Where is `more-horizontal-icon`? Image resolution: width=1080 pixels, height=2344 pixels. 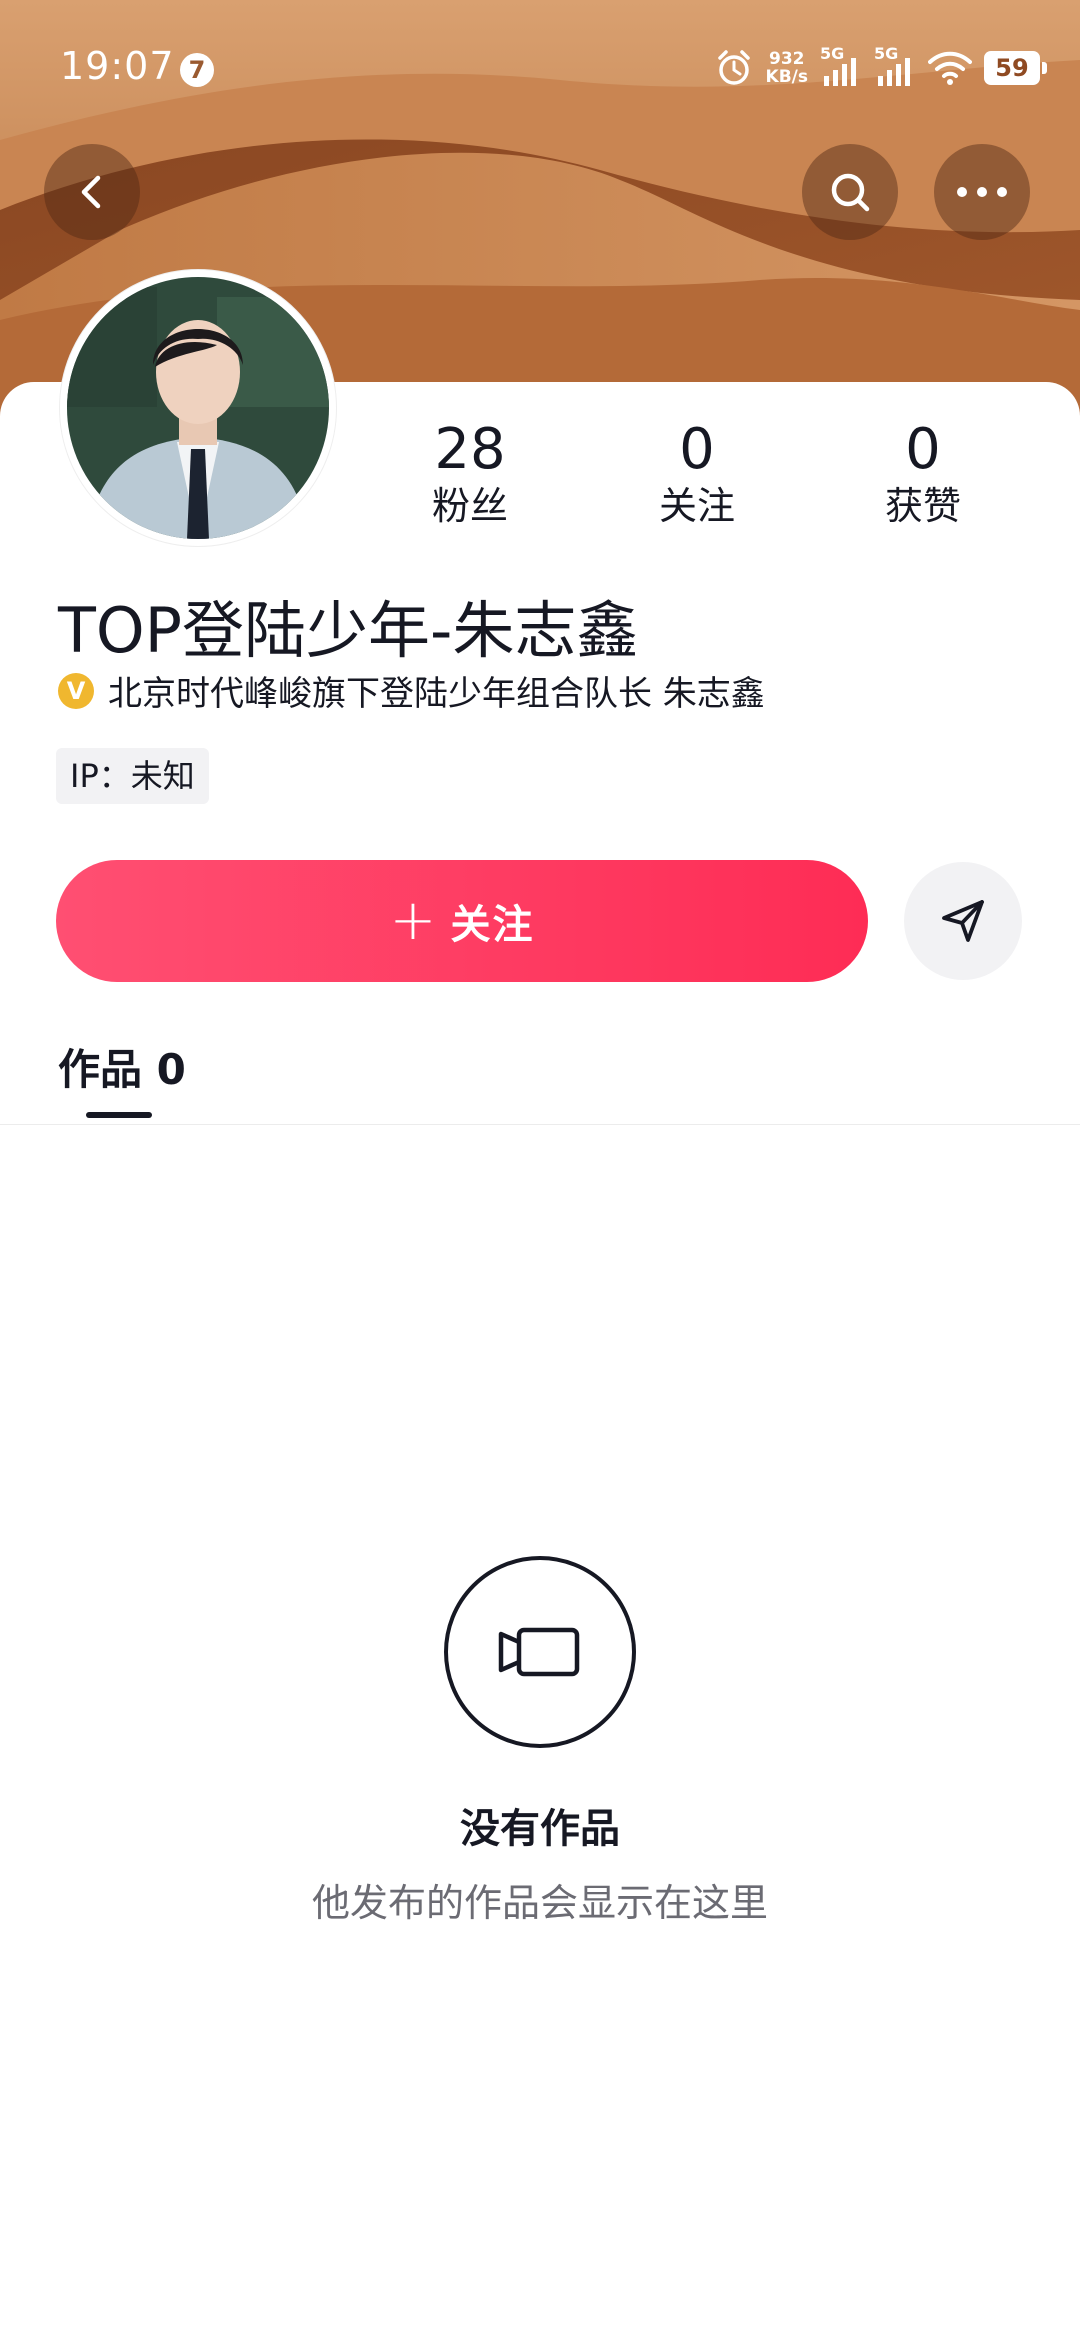
more-horizontal-icon is located at coordinates (982, 192).